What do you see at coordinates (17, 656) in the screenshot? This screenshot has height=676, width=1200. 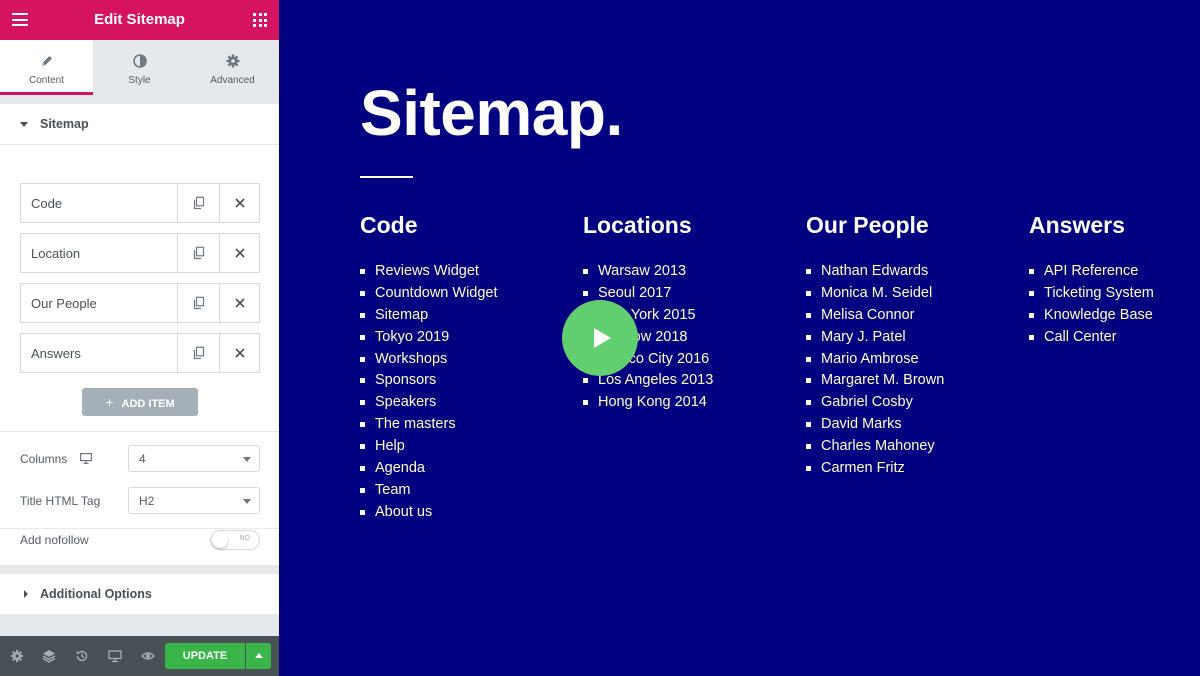 I see `settings-icon` at bounding box center [17, 656].